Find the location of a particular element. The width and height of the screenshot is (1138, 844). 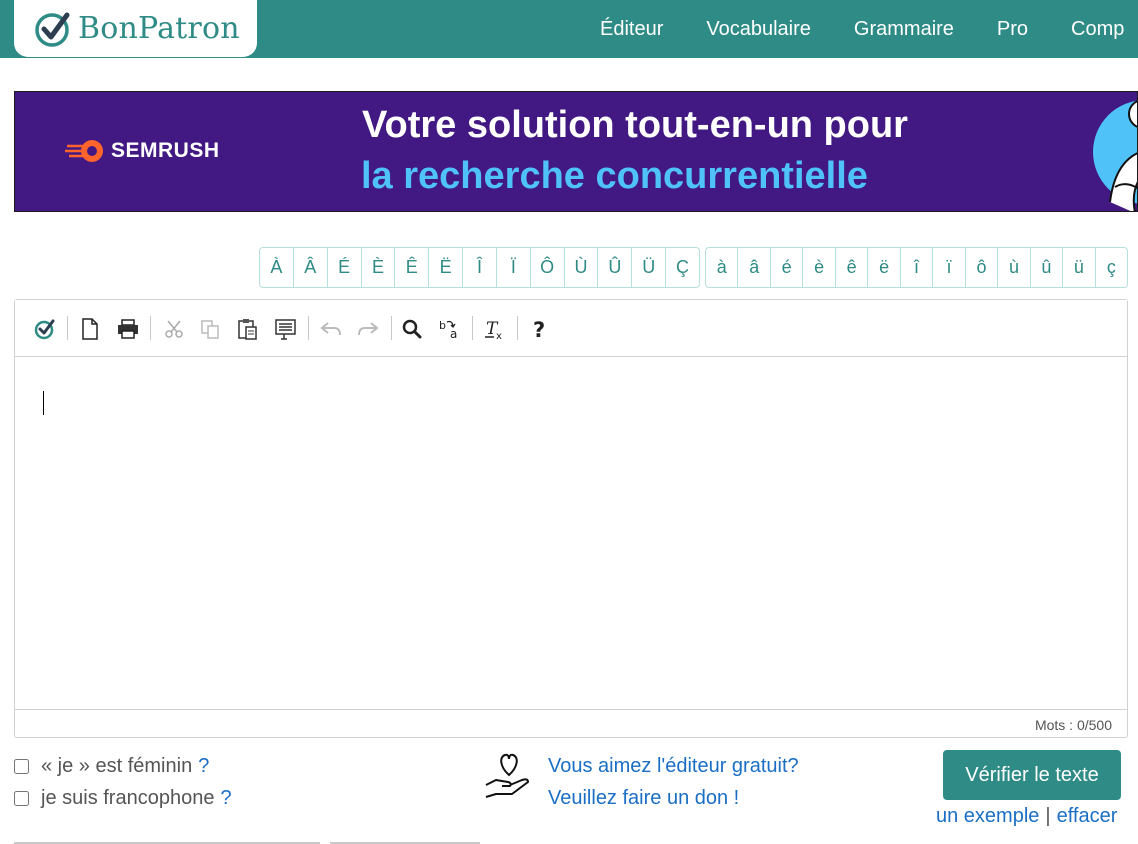

accent-key: ë is located at coordinates (884, 267).